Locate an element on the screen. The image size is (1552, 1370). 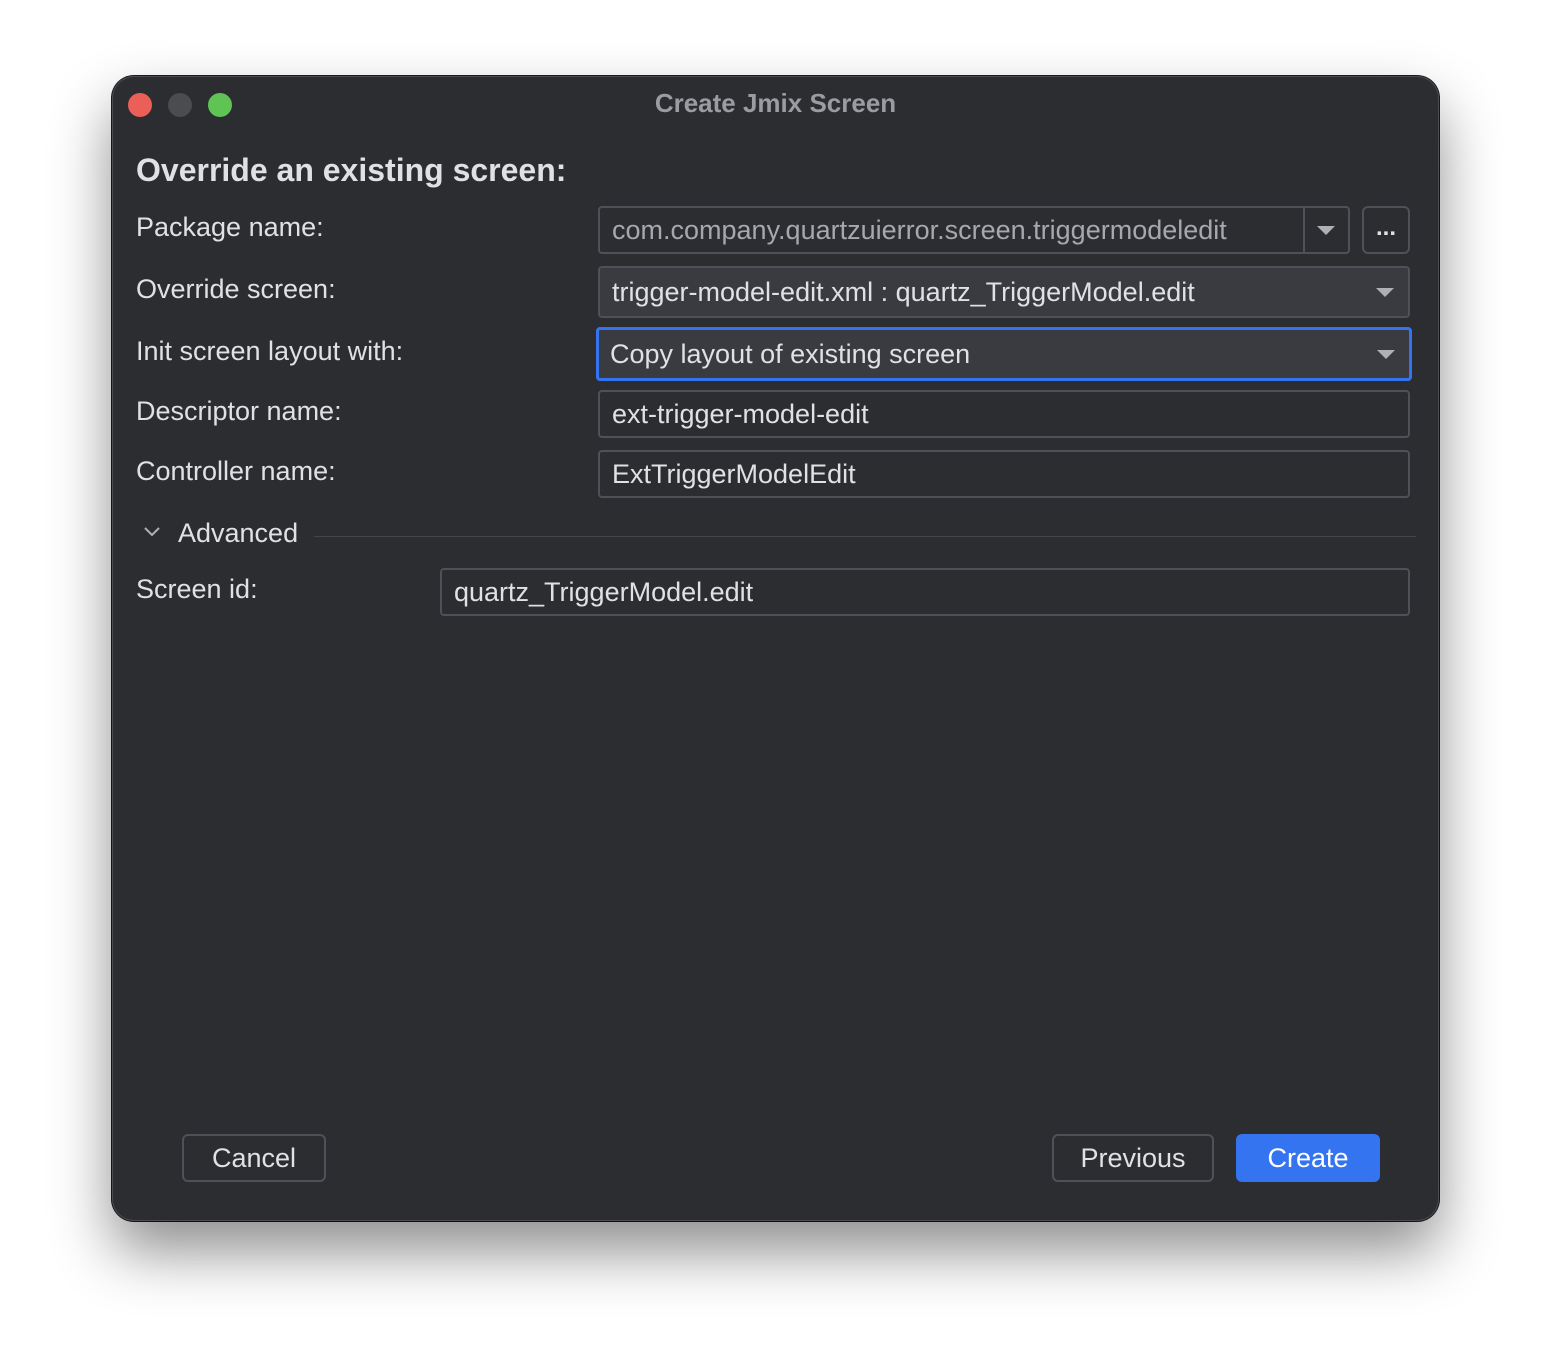
title-bar: Create Jmix Screen is located at coordinates (775, 104).